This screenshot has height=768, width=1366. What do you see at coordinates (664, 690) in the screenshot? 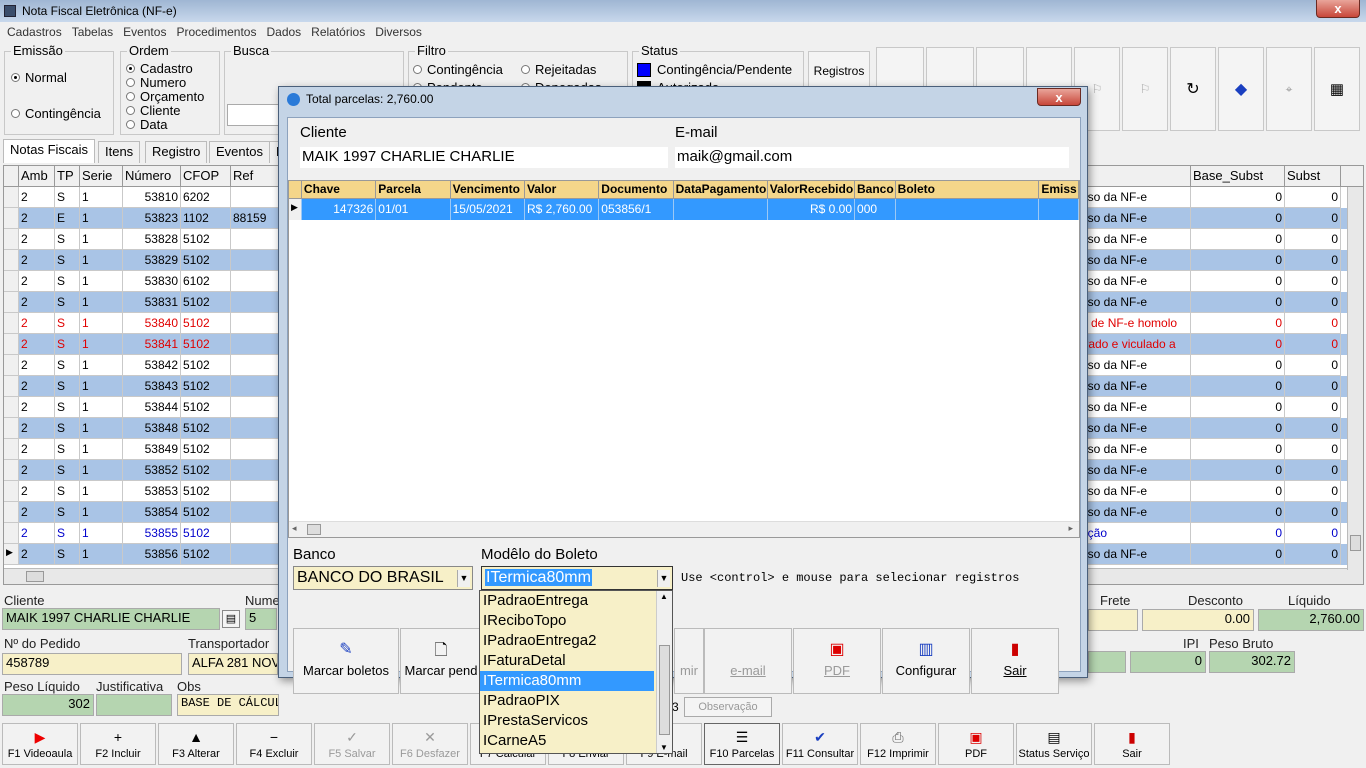
I see `dropdown-scroll-thumb` at bounding box center [664, 690].